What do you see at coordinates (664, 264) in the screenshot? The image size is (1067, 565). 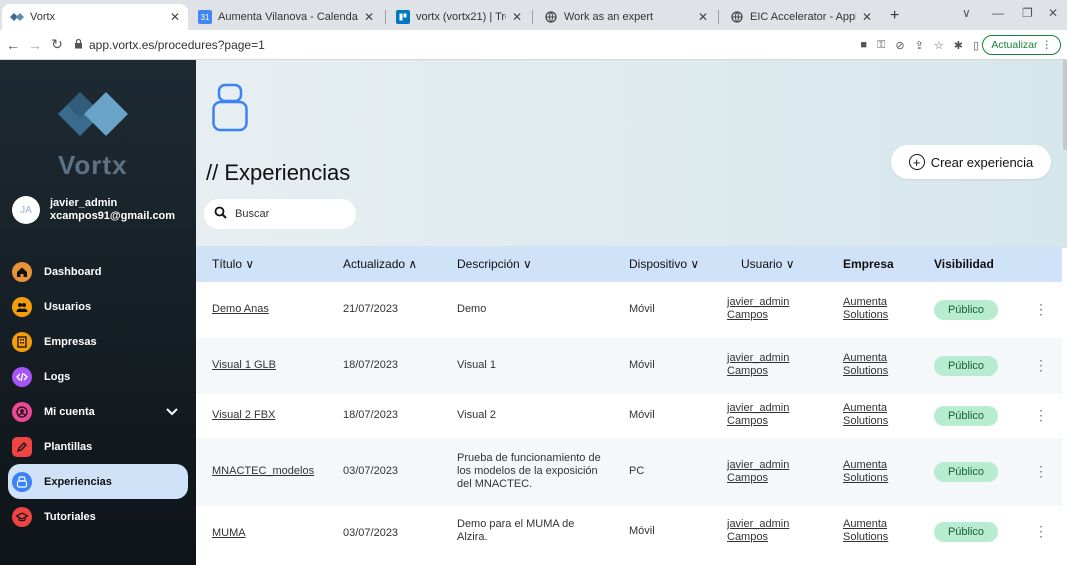 I see `column-header-dispositivo: Dispositivo ∨` at bounding box center [664, 264].